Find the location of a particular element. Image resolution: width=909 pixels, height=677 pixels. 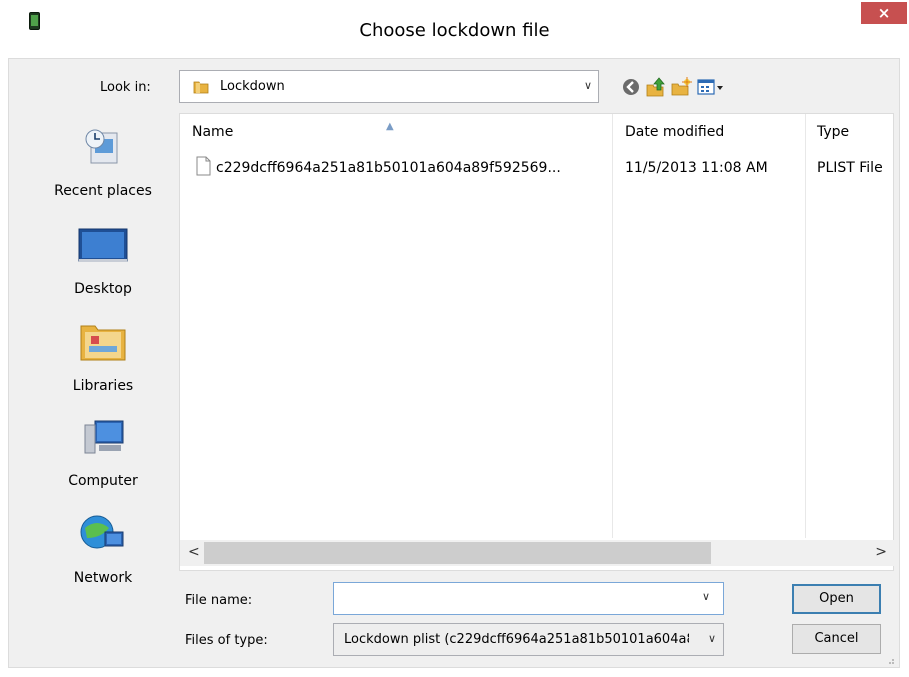

horizontal-scrollbar: < > is located at coordinates (537, 553).